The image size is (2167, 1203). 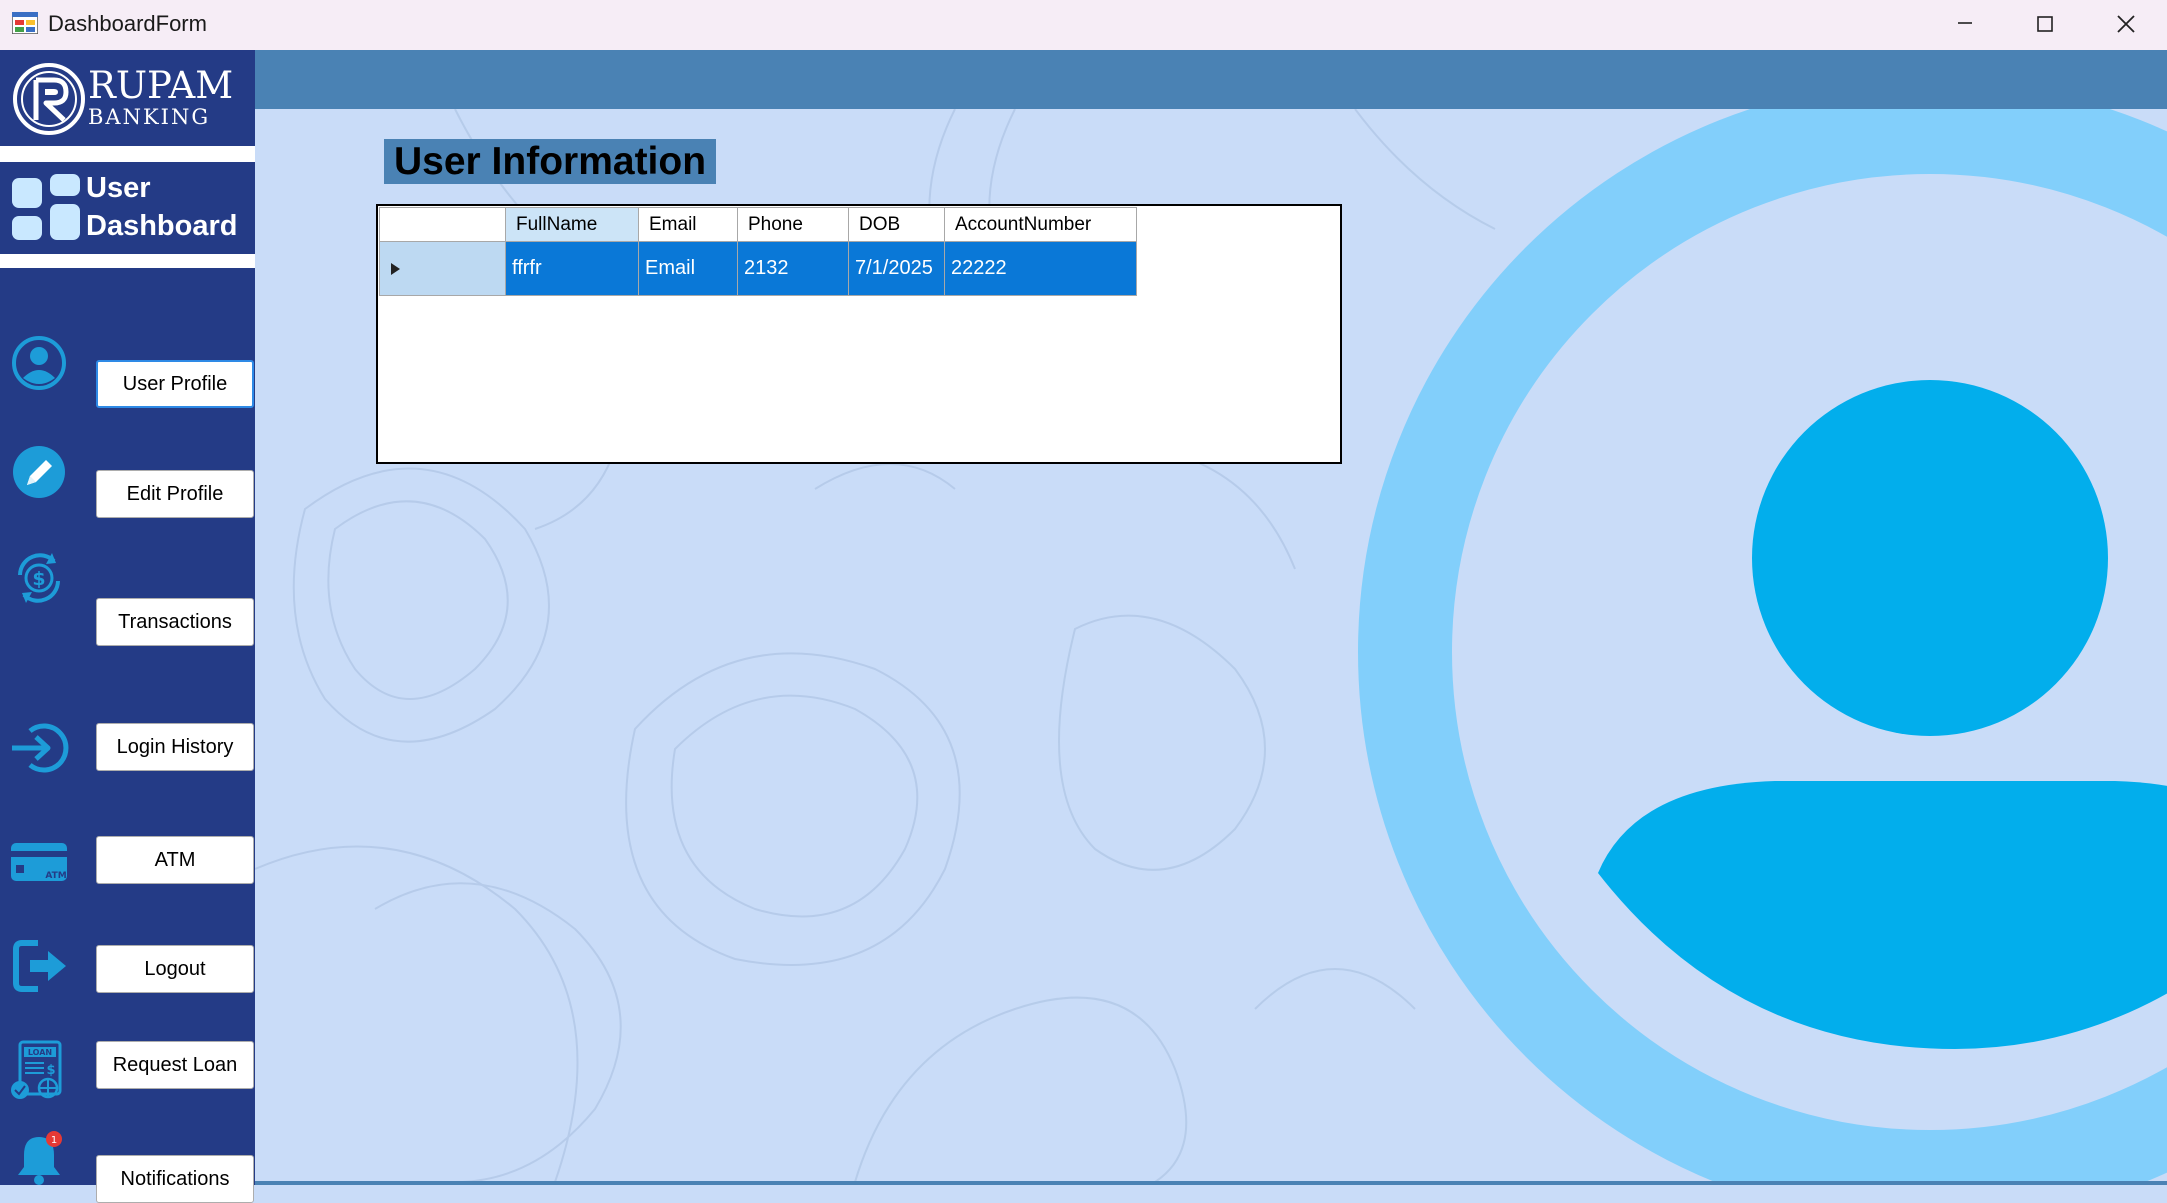 What do you see at coordinates (55, 876) in the screenshot?
I see `svg-text: ATM` at bounding box center [55, 876].